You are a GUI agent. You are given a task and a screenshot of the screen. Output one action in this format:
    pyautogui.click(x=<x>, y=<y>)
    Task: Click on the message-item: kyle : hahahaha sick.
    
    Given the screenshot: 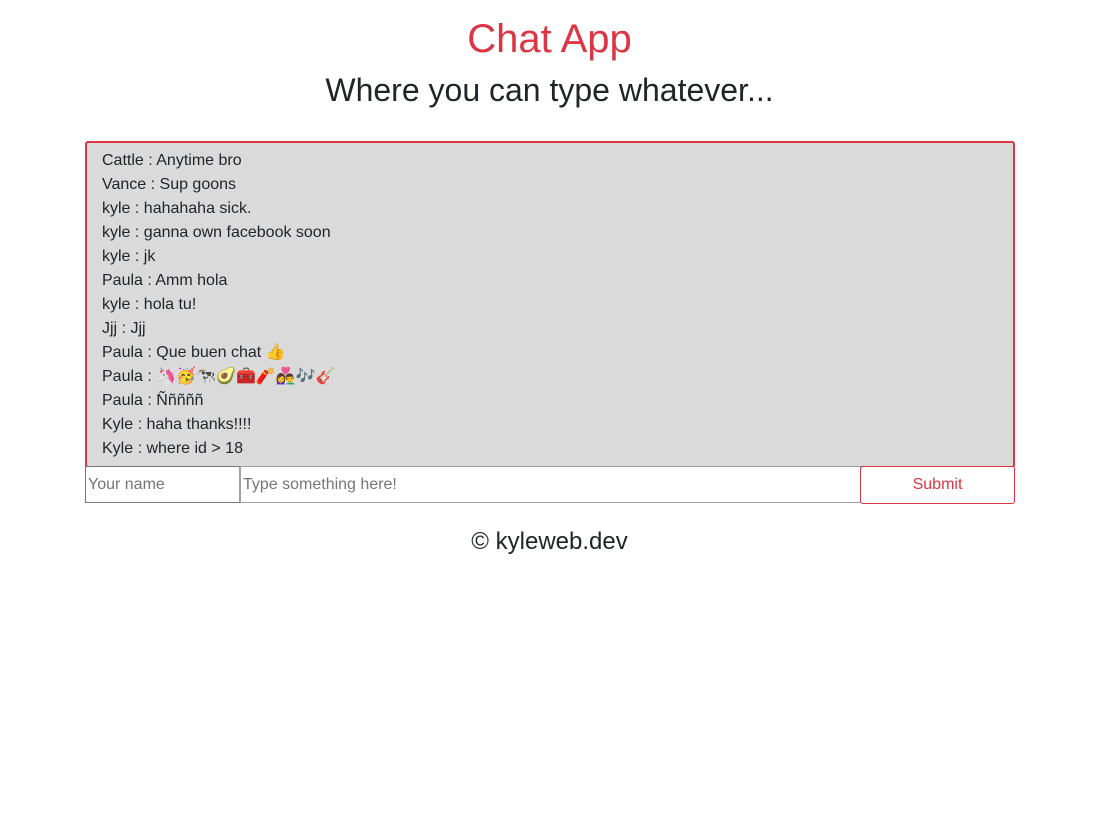 What is the action you would take?
    pyautogui.click(x=177, y=208)
    